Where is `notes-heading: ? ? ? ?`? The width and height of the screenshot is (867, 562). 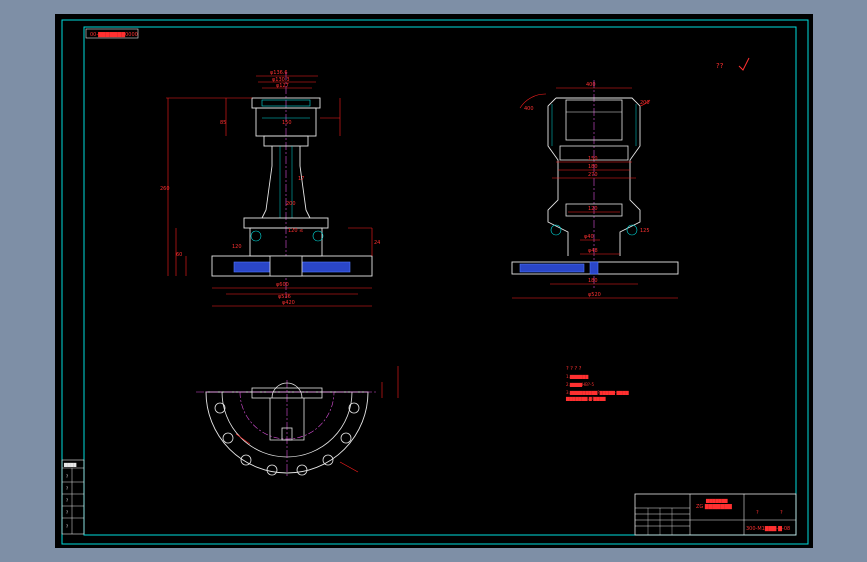
notes-heading: ? ? ? ? is located at coordinates (574, 369).